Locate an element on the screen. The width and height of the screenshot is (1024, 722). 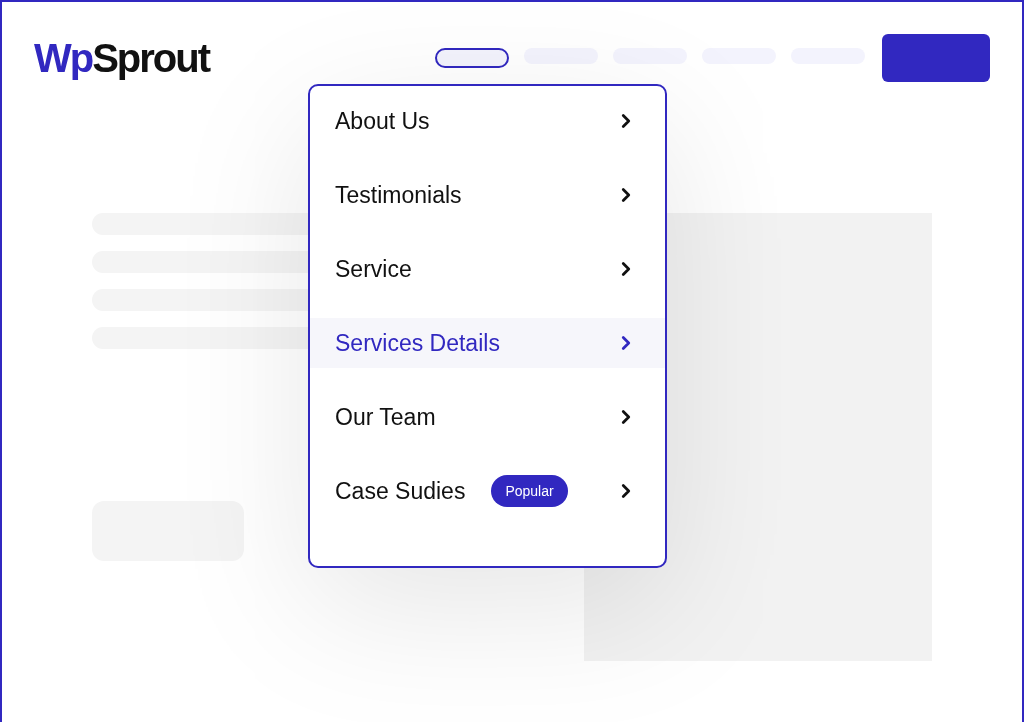
menu-item-label: About Us is located at coordinates (382, 121).